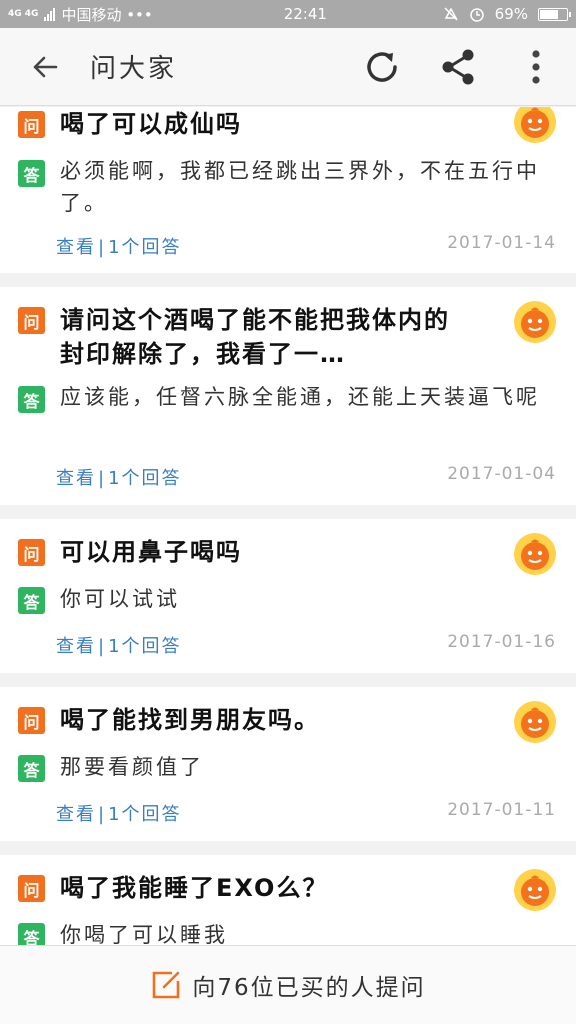 The width and height of the screenshot is (576, 1024). What do you see at coordinates (166, 985) in the screenshot?
I see `edit-icon` at bounding box center [166, 985].